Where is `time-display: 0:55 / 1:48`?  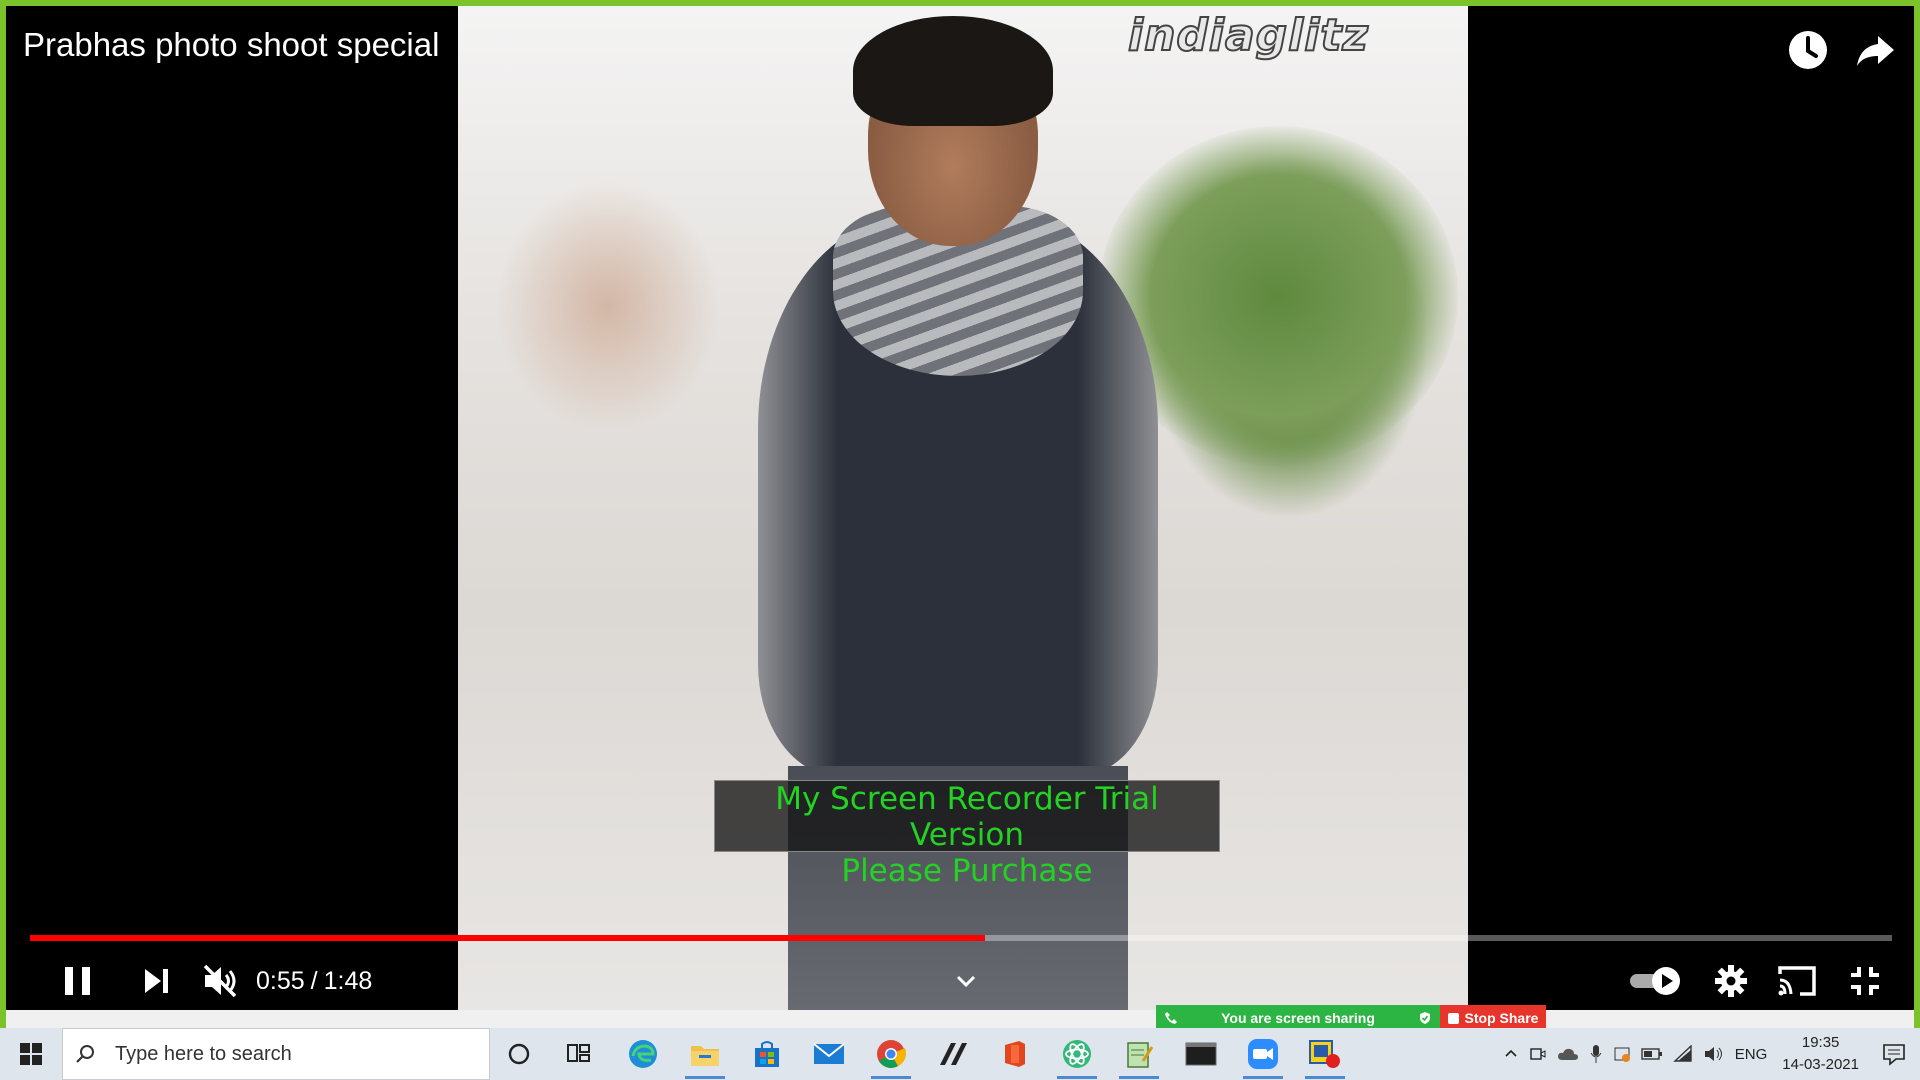
time-display: 0:55 / 1:48 is located at coordinates (314, 981).